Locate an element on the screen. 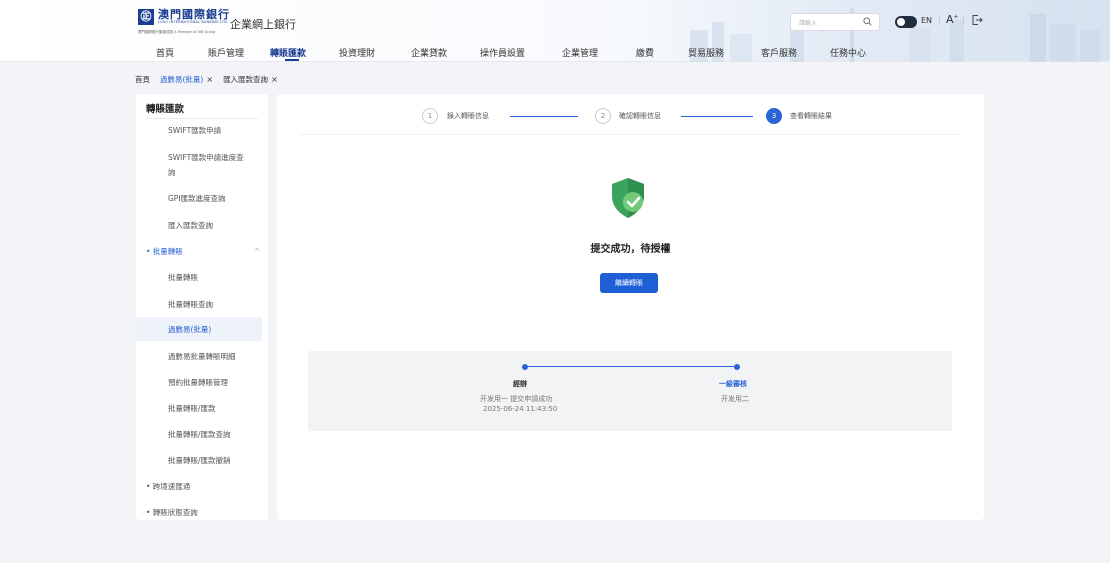 Image resolution: width=1110 pixels, height=563 pixels. theme-toggle is located at coordinates (906, 22).